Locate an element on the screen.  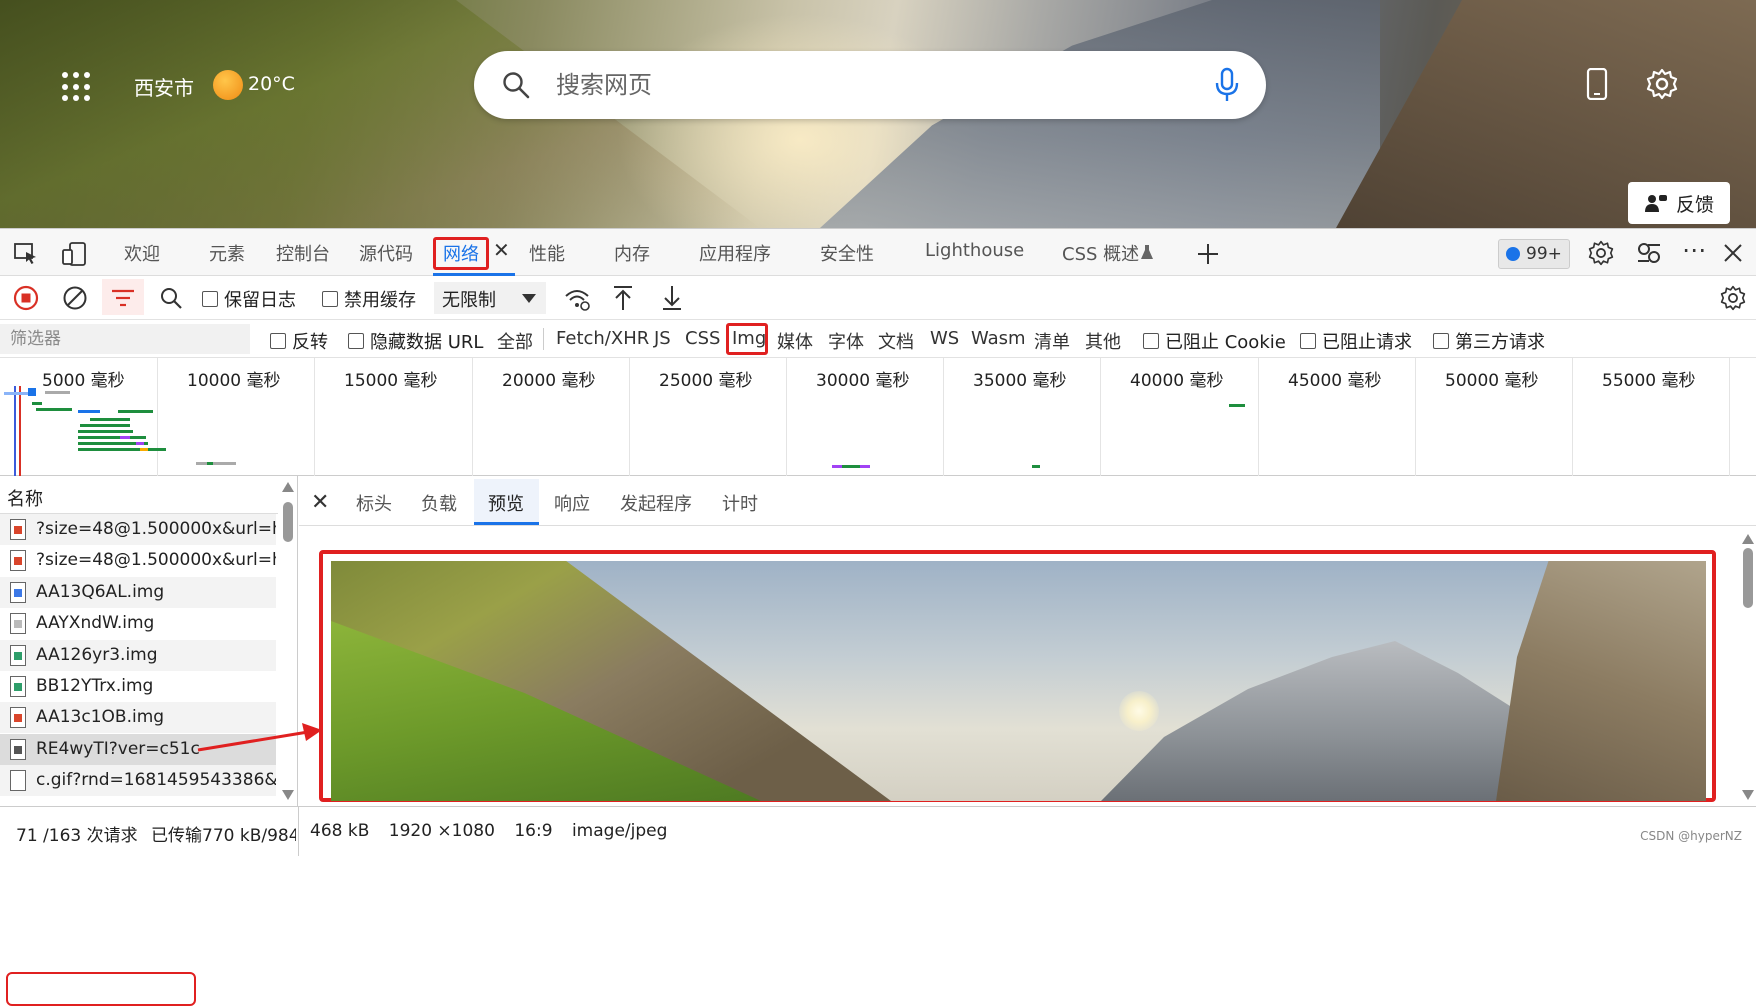
filter-type-fetch-xhr: Fetch/XHR is located at coordinates (602, 338).